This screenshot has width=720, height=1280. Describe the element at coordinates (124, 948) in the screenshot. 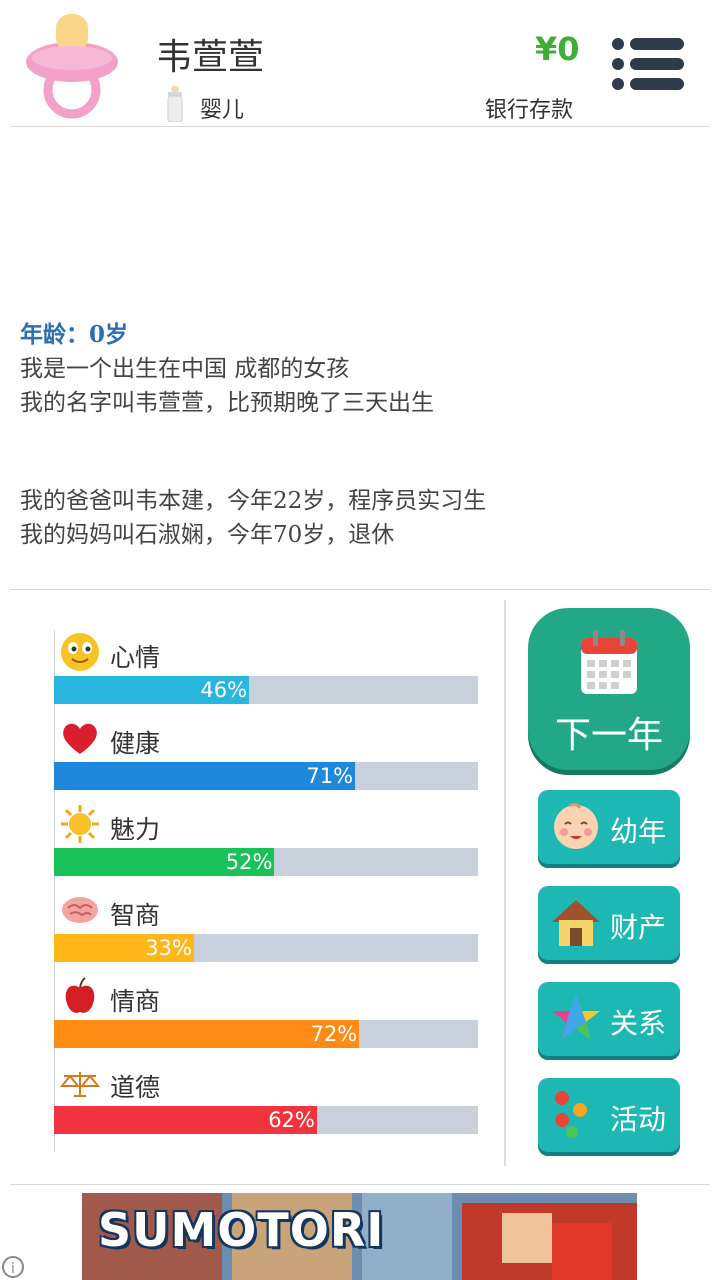

I see `stat-fill: 33%` at that location.